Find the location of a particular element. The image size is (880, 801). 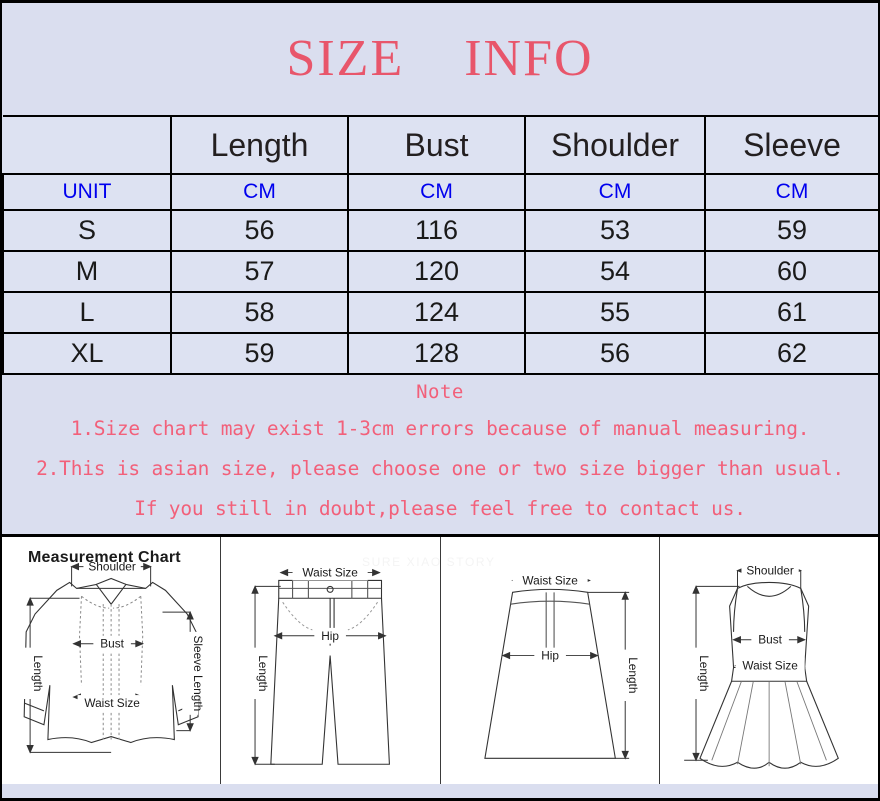

cell-sleeve: 60 is located at coordinates (792, 271).